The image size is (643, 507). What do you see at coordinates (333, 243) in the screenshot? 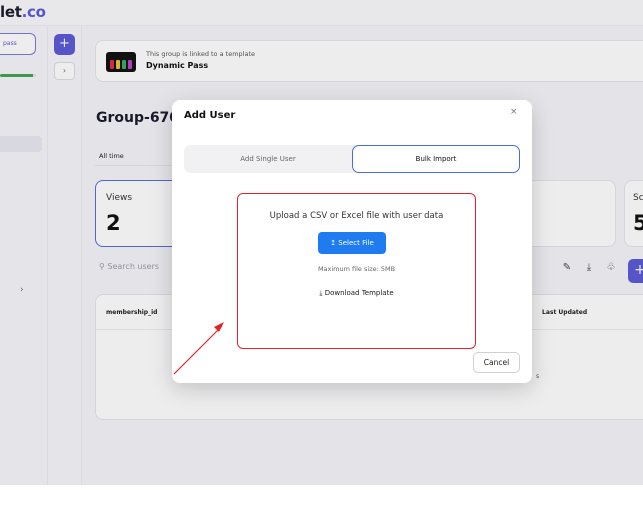
I see `upload-icon: ↥` at bounding box center [333, 243].